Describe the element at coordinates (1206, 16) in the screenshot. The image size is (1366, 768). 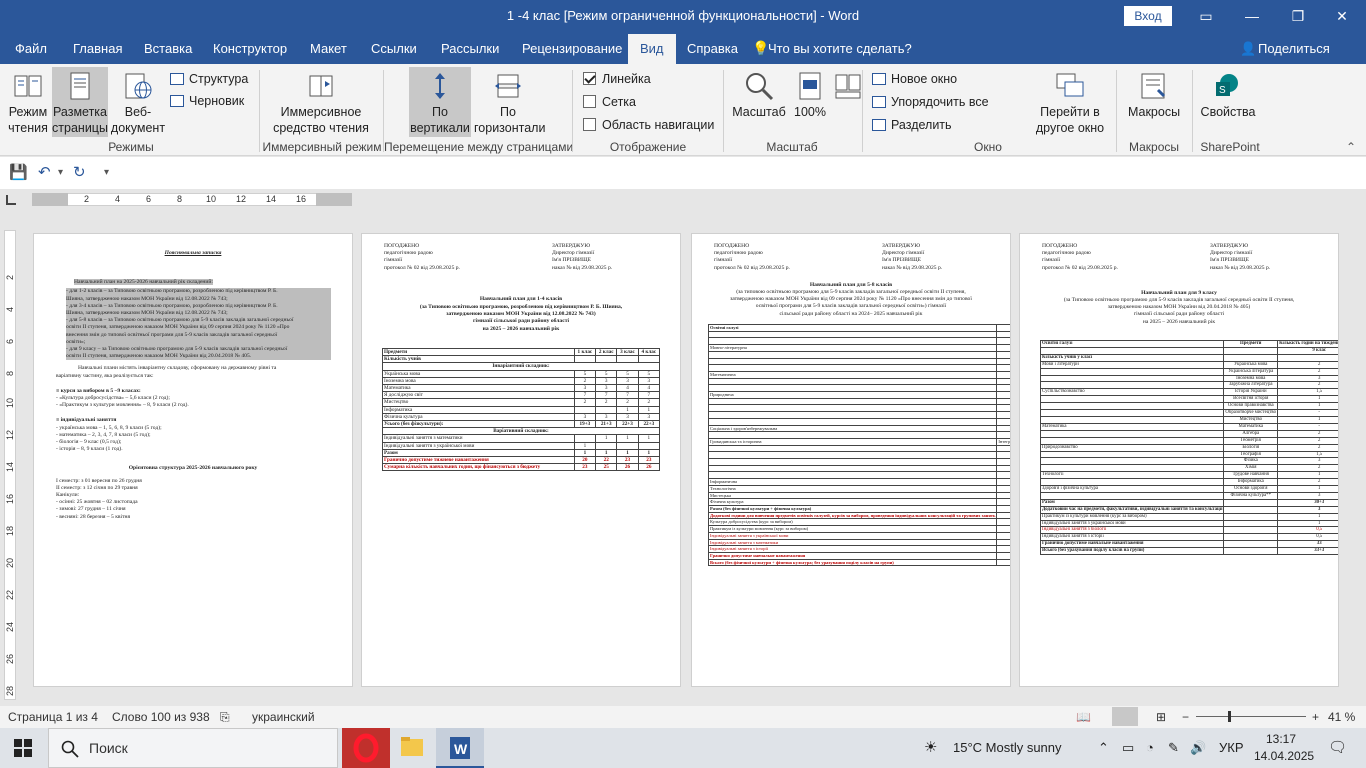
I see `ribbon-display-icon: ▭` at that location.